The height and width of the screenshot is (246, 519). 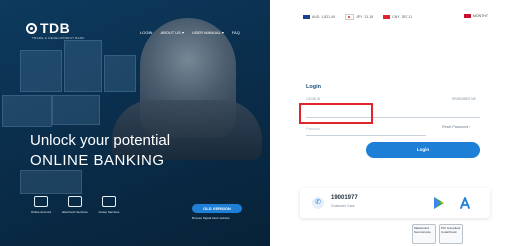 What do you see at coordinates (41, 212) in the screenshot?
I see `quick-link-label: Online Account` at bounding box center [41, 212].